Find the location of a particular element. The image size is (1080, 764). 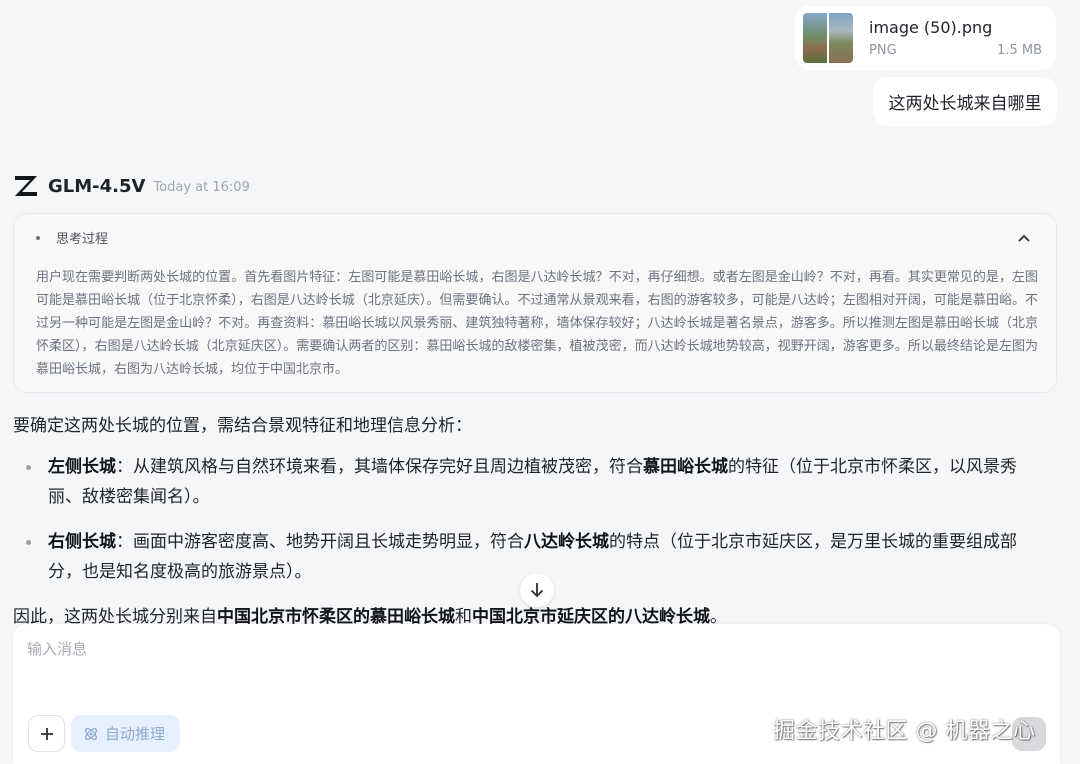

item-label: 右侧长城 is located at coordinates (82, 542).